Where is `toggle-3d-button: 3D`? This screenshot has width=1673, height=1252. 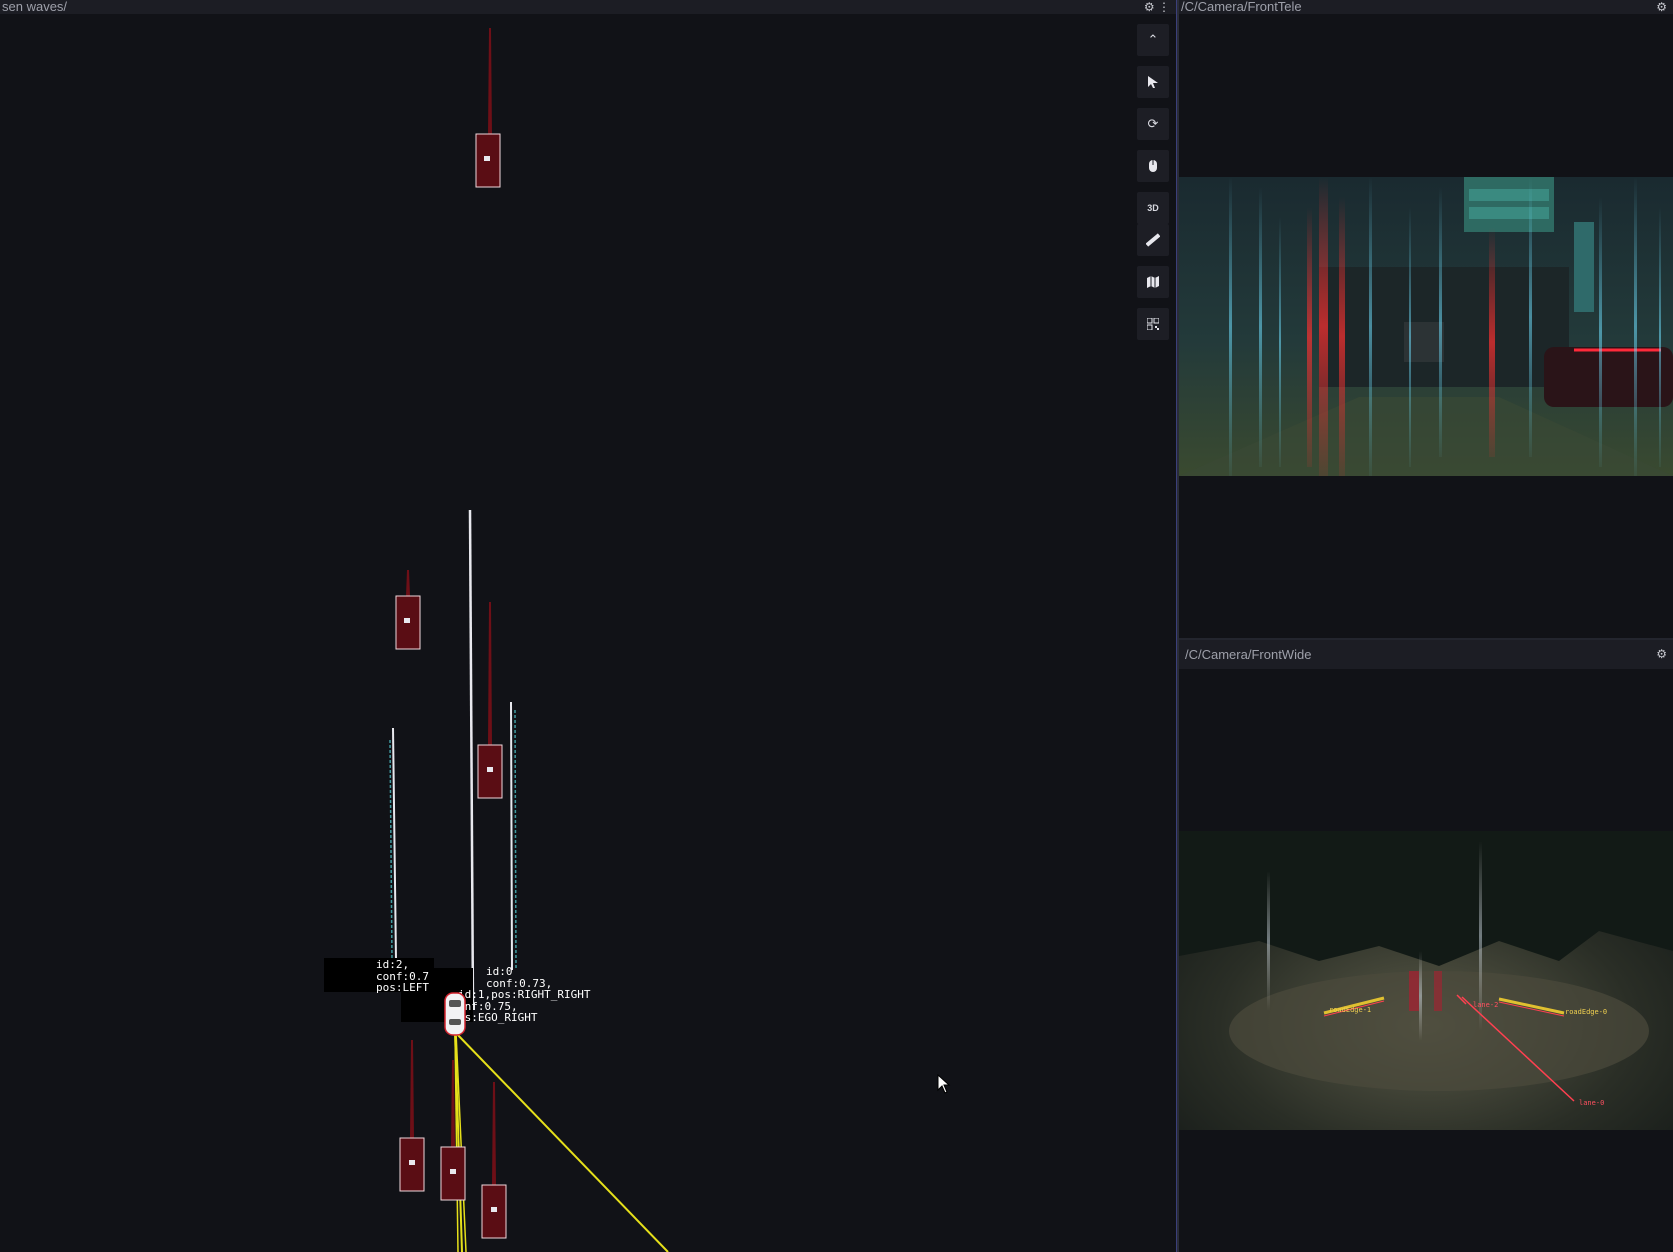
toggle-3d-button: 3D is located at coordinates (1153, 208).